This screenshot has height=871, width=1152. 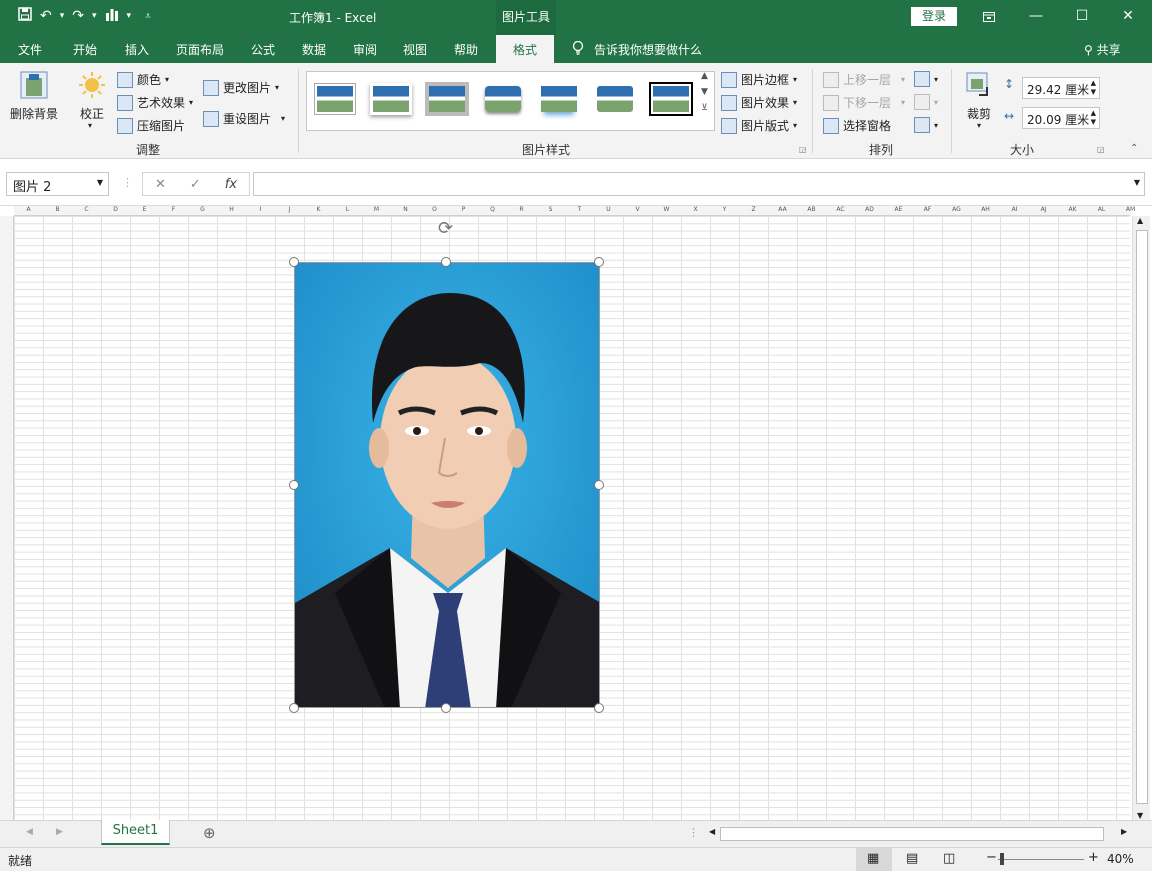 What do you see at coordinates (434, 209) in the screenshot?
I see `column-header: O` at bounding box center [434, 209].